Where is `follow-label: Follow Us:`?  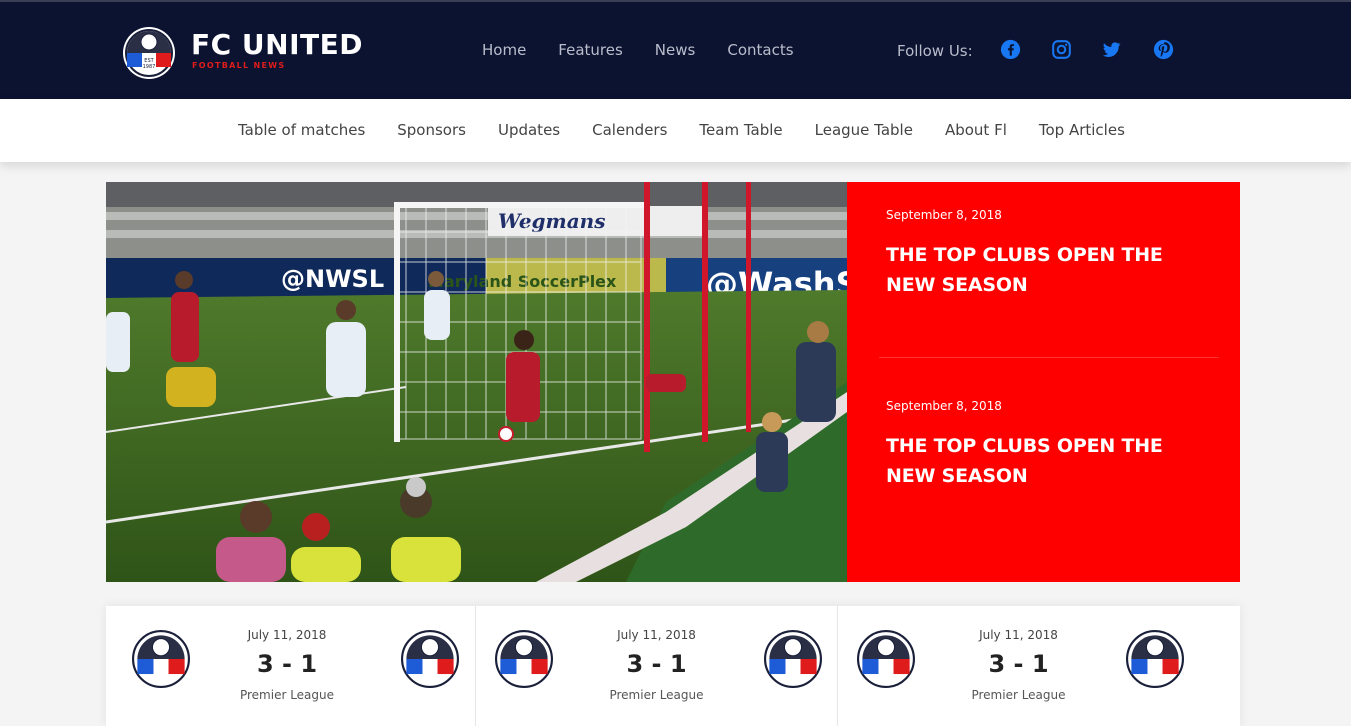
follow-label: Follow Us: is located at coordinates (935, 51).